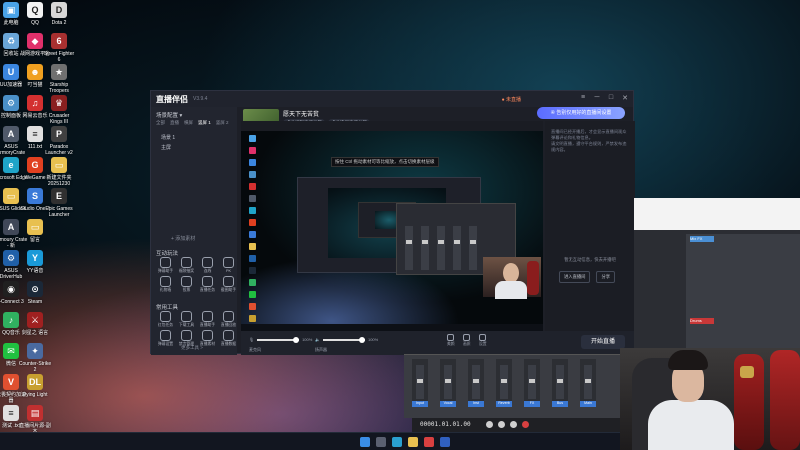 This screenshot has height=450, width=800. What do you see at coordinates (228, 265) in the screenshot?
I see `tool-item: PK` at bounding box center [228, 265].